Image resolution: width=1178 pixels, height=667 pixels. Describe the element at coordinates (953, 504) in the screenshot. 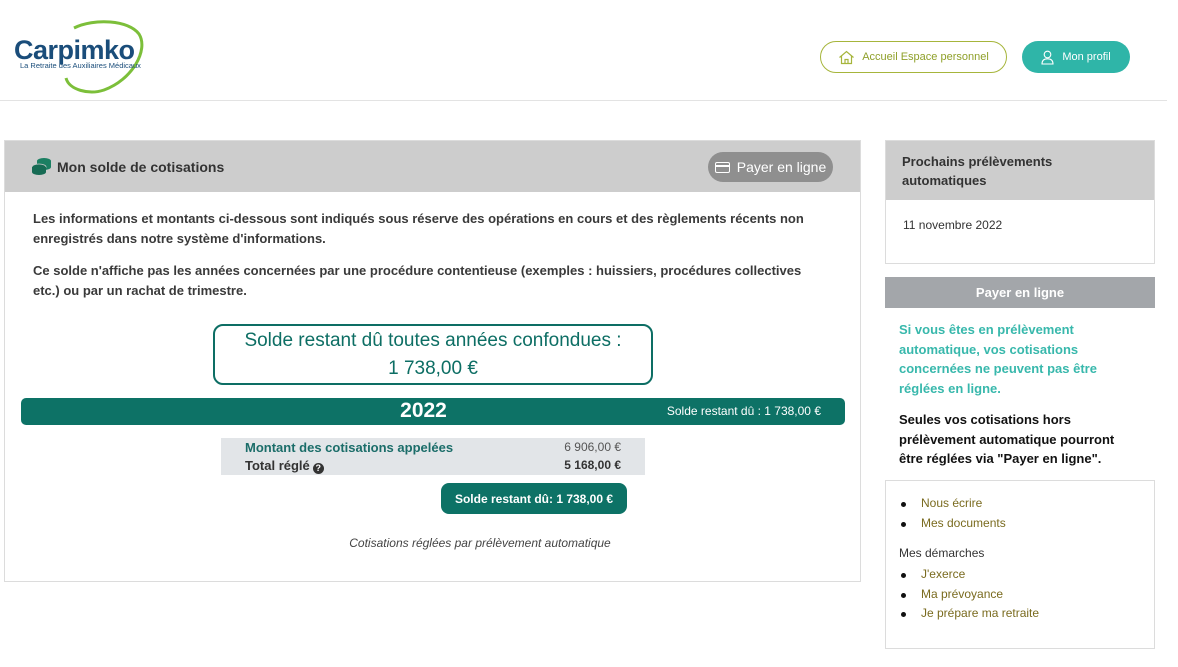

I see `link-nous-ecrire: Nous écrire` at that location.